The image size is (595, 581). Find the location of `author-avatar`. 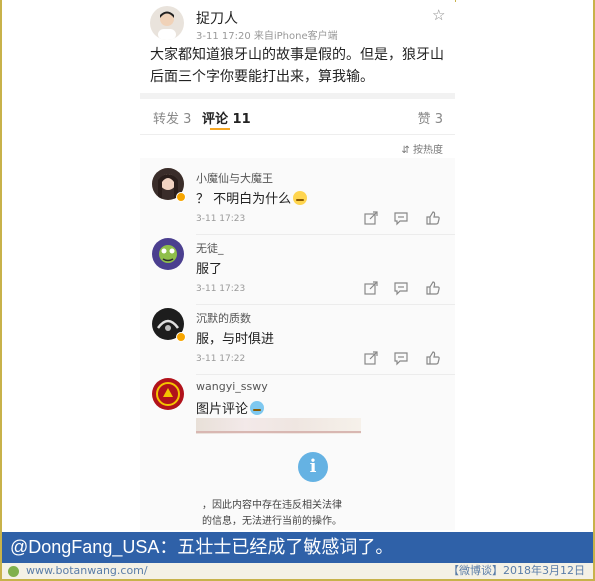

author-avatar is located at coordinates (167, 23).